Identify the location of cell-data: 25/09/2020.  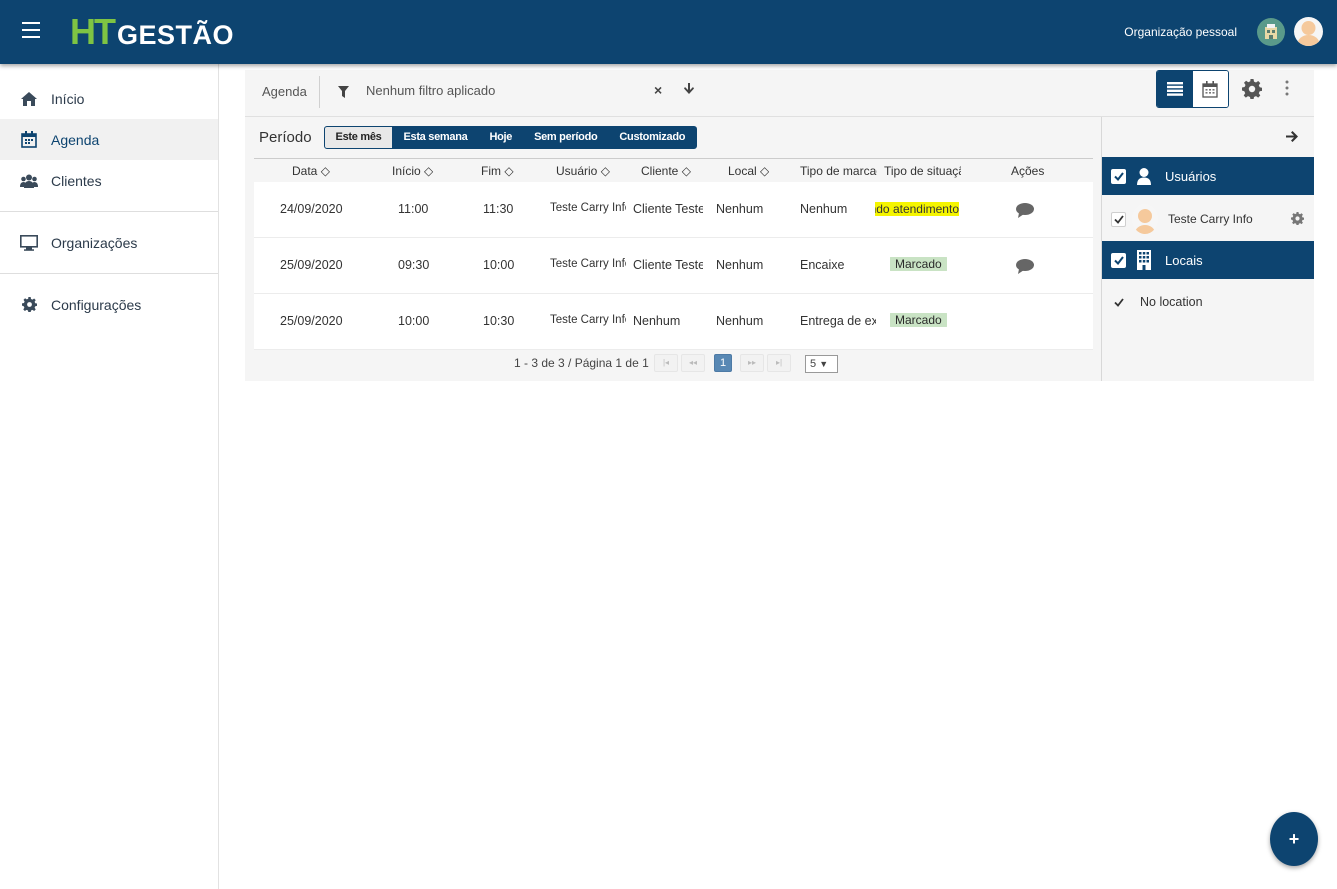
(311, 321).